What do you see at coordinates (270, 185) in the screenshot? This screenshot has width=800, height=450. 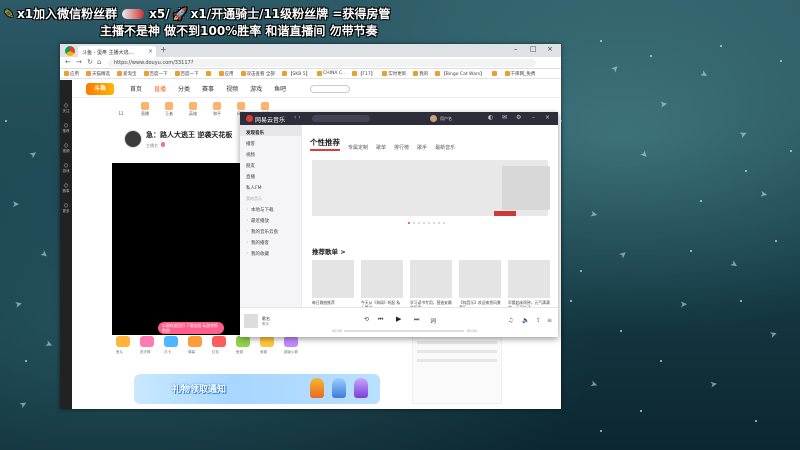 I see `sidebar-item: 私人FM` at bounding box center [270, 185].